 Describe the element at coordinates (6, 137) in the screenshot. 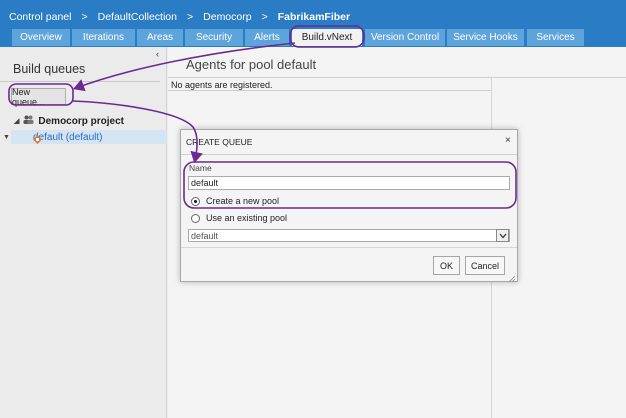

I see `tree-item-arrow-icon: ▼` at that location.